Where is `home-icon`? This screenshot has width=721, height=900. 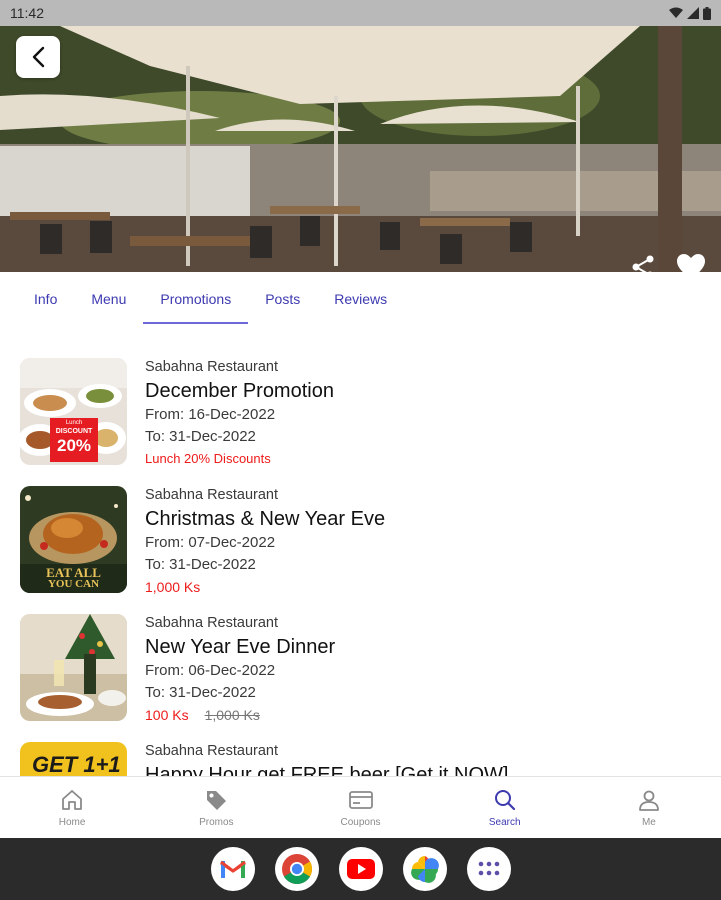
home-icon is located at coordinates (72, 799).